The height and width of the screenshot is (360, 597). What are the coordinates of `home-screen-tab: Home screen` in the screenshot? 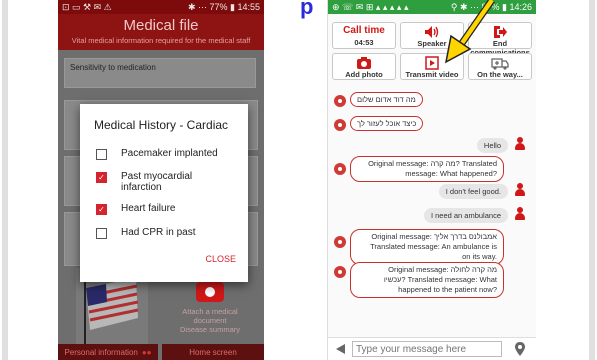 It's located at (213, 352).